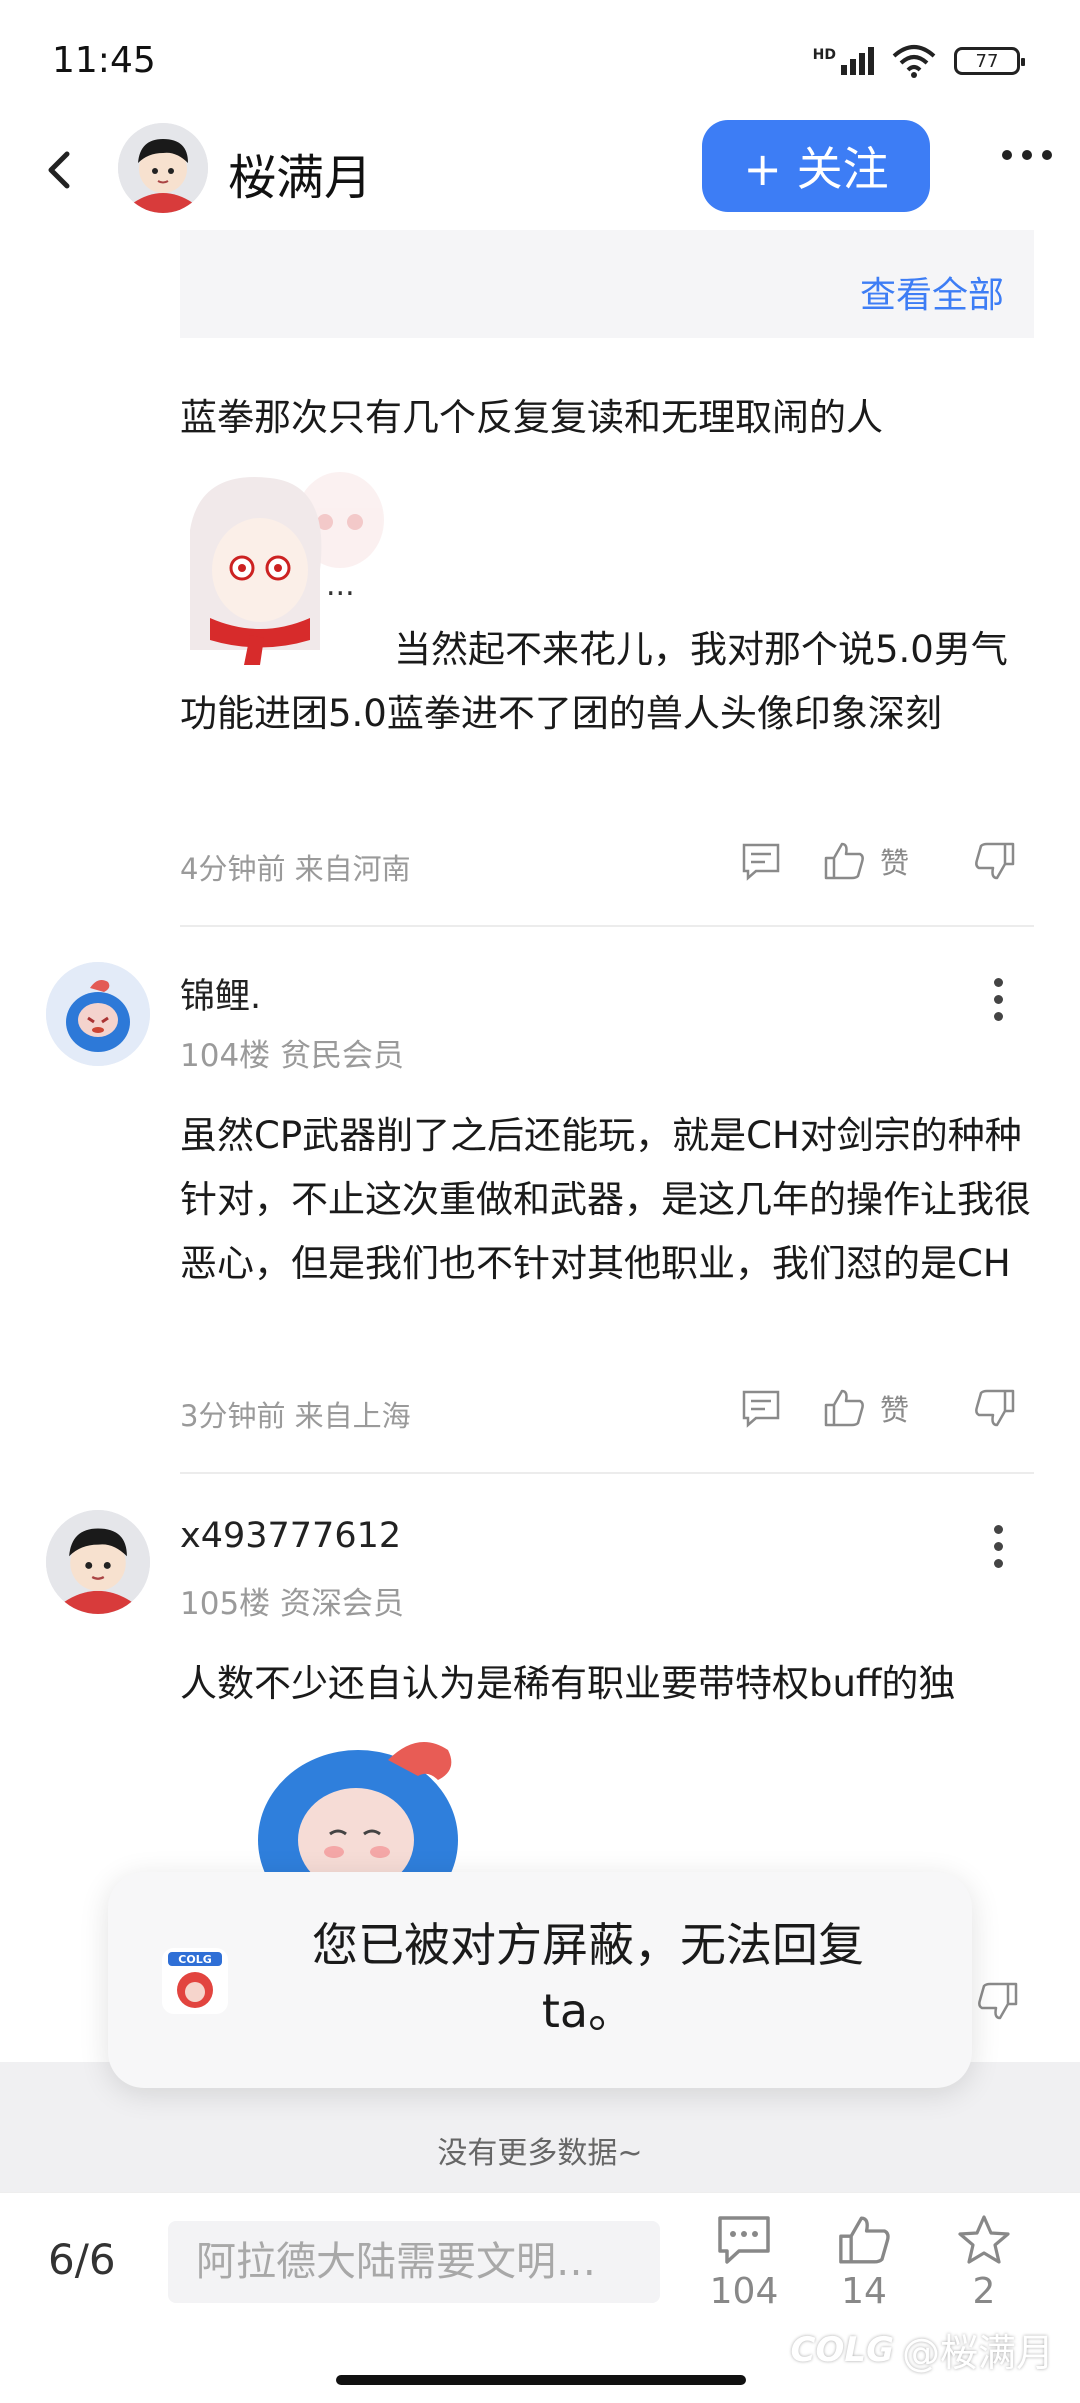 The width and height of the screenshot is (1080, 2403). What do you see at coordinates (295, 1416) in the screenshot?
I see `comment-meta: 3分钟前 来自上海` at bounding box center [295, 1416].